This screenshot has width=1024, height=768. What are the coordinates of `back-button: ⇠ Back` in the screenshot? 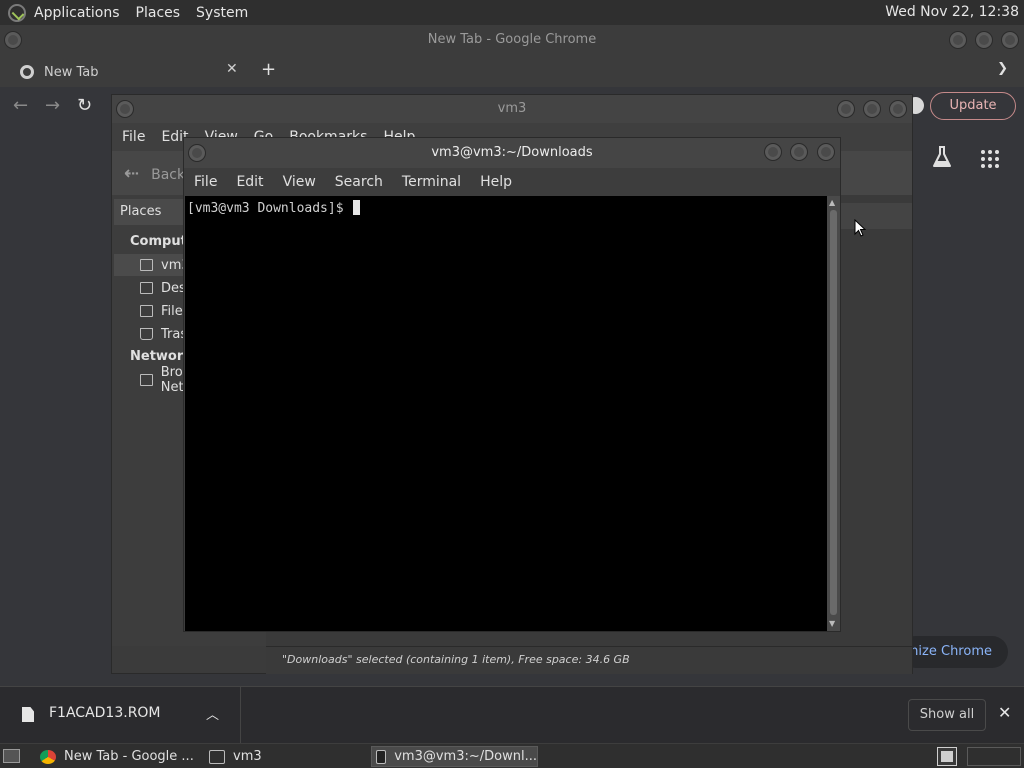 It's located at (154, 173).